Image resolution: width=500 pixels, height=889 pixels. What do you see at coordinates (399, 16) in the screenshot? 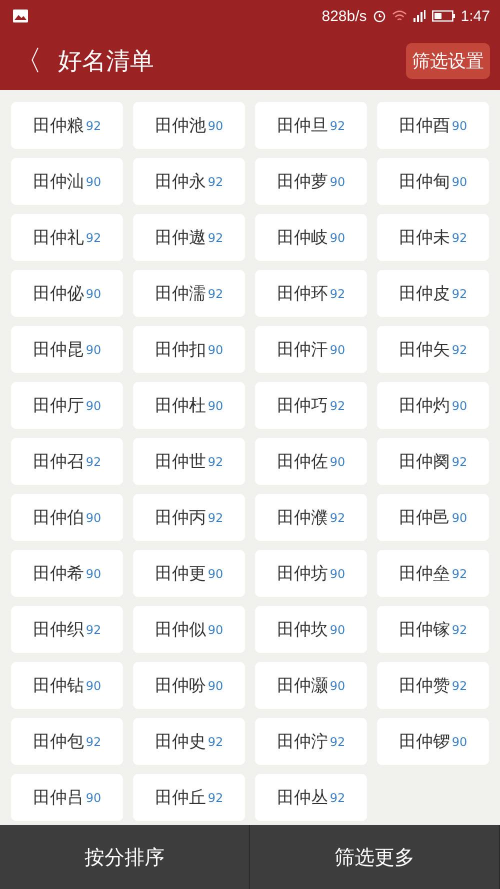
I see `wifi-icon` at bounding box center [399, 16].